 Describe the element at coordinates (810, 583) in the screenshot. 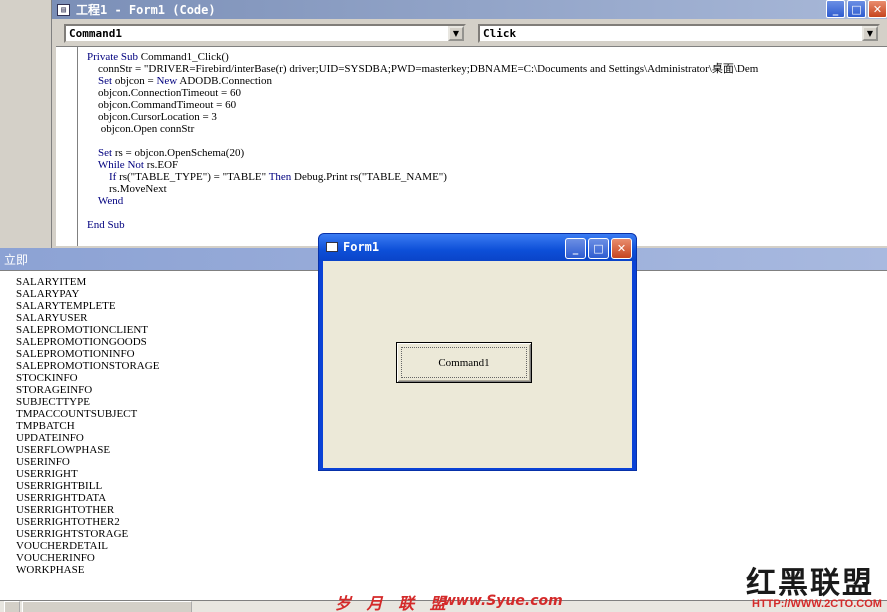

I see `hongheilm-watermark: 红黑联盟` at that location.